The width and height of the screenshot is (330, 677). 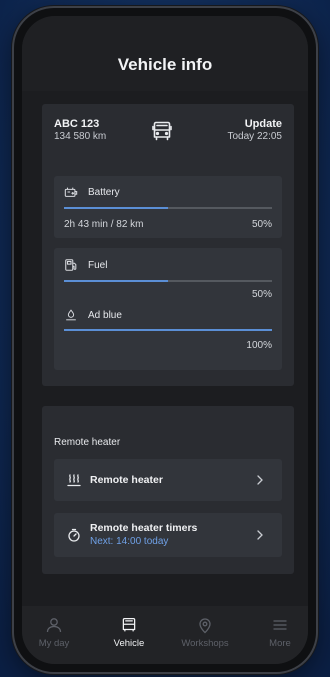 I want to click on update-label: Update, so click(x=263, y=124).